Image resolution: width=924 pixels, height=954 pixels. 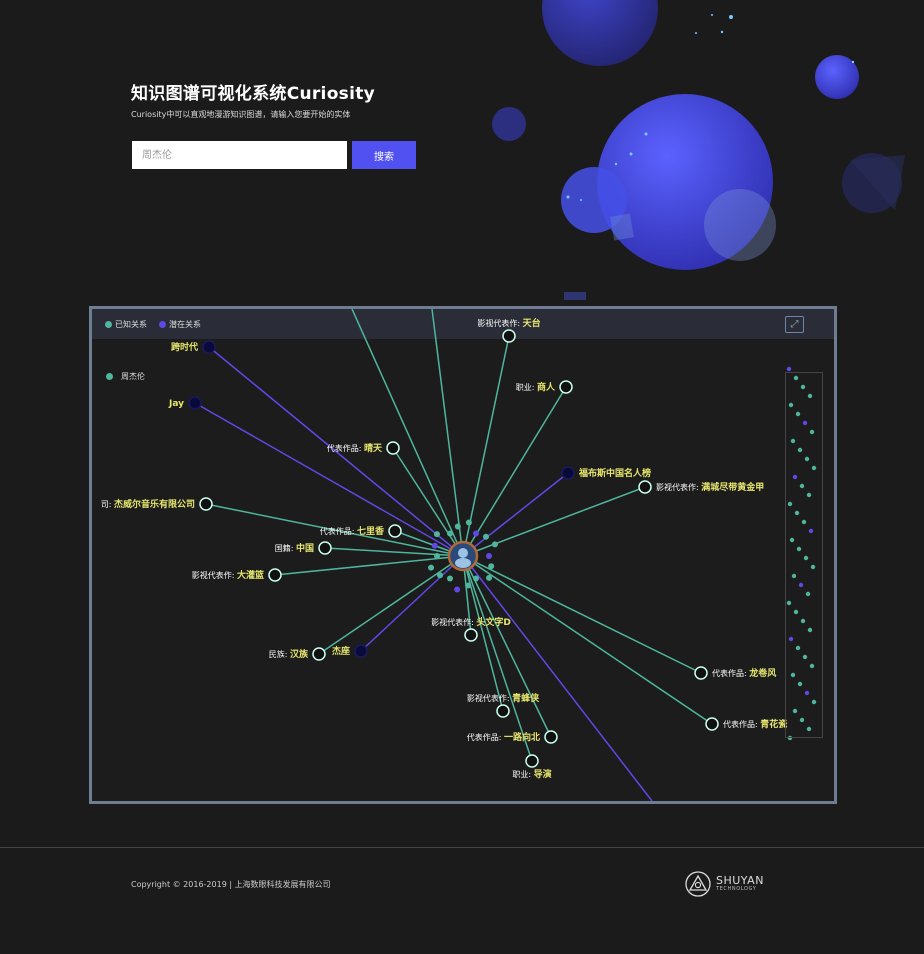 I want to click on graph-node-label: 影视代表作: 大灌篮, so click(x=228, y=575).